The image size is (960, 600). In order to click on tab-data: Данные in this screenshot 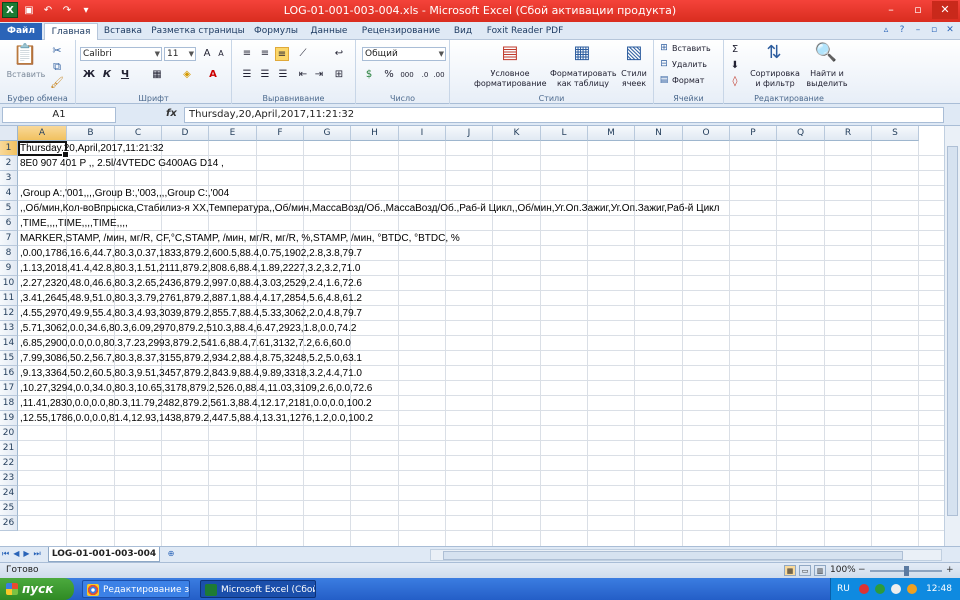, I will do `click(329, 31)`.